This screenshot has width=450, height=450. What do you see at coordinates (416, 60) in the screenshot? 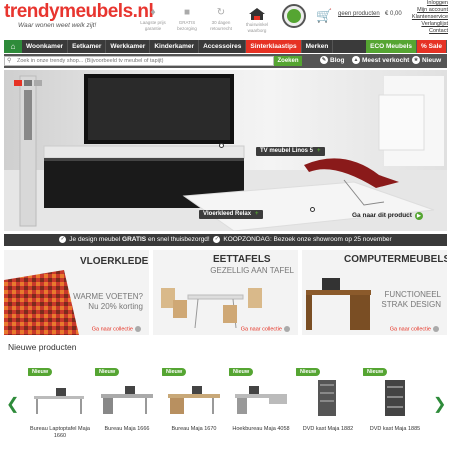
I see `star-icon: ★` at bounding box center [416, 60].